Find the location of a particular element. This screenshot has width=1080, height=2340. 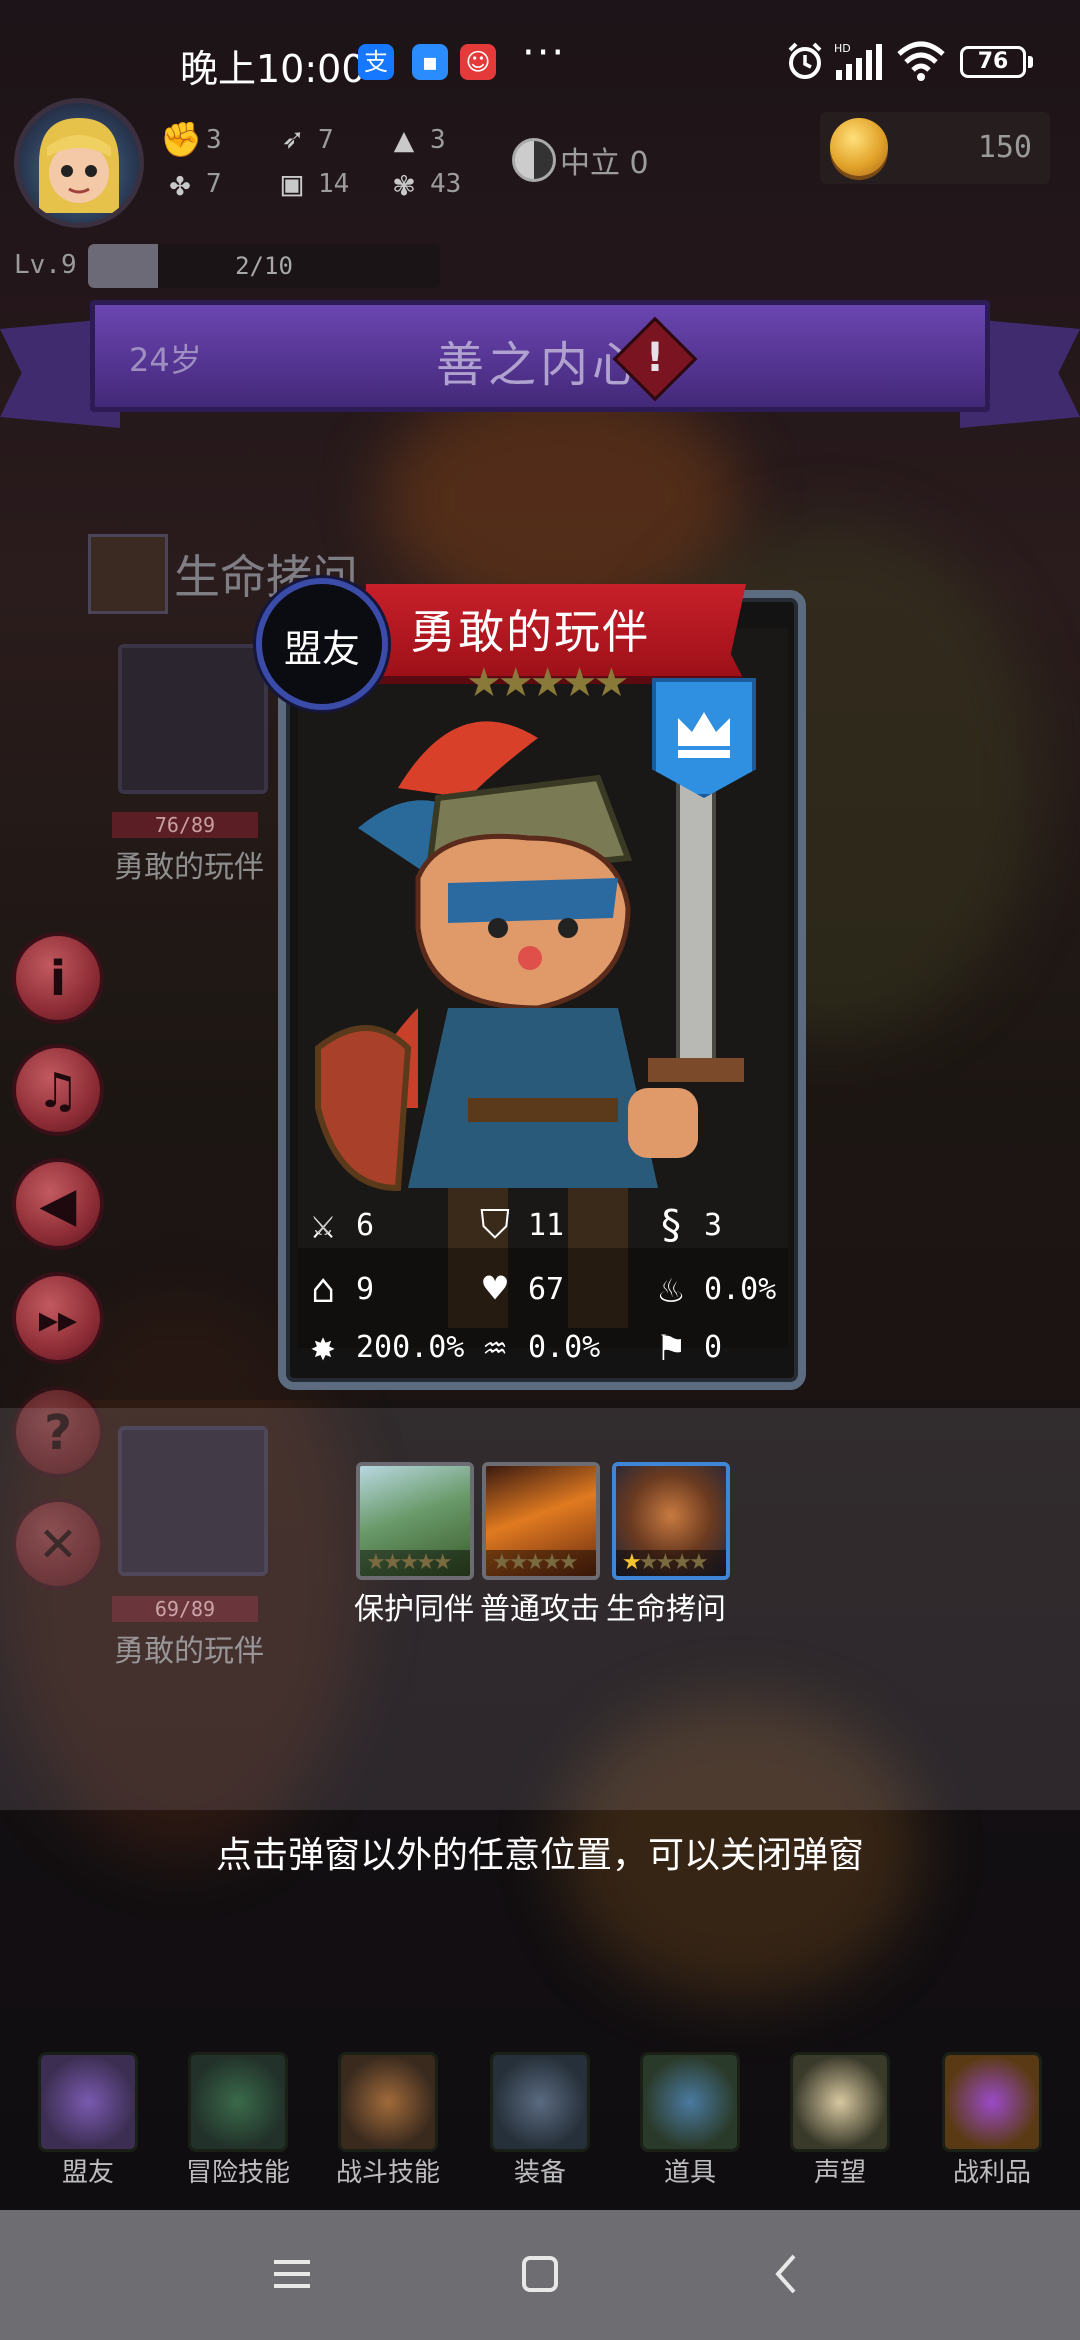

stat-value: 43 is located at coordinates (446, 184).